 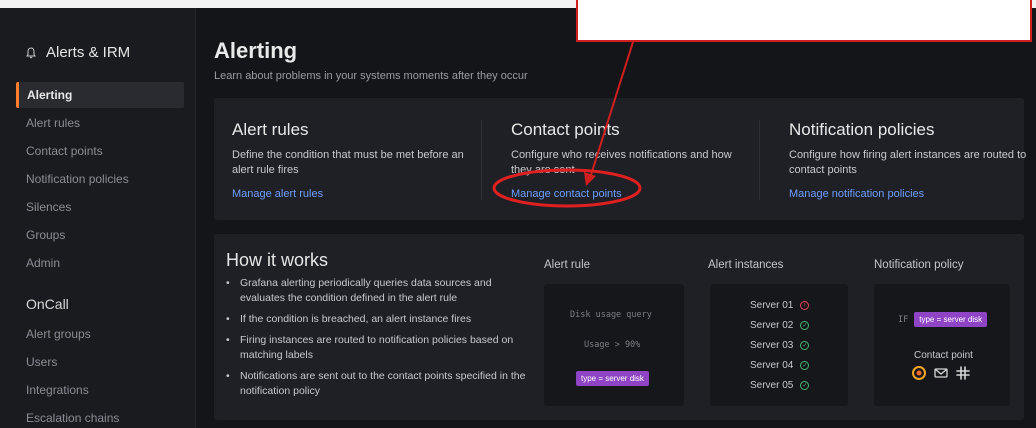 I want to click on page-title: Alerting, so click(x=256, y=50).